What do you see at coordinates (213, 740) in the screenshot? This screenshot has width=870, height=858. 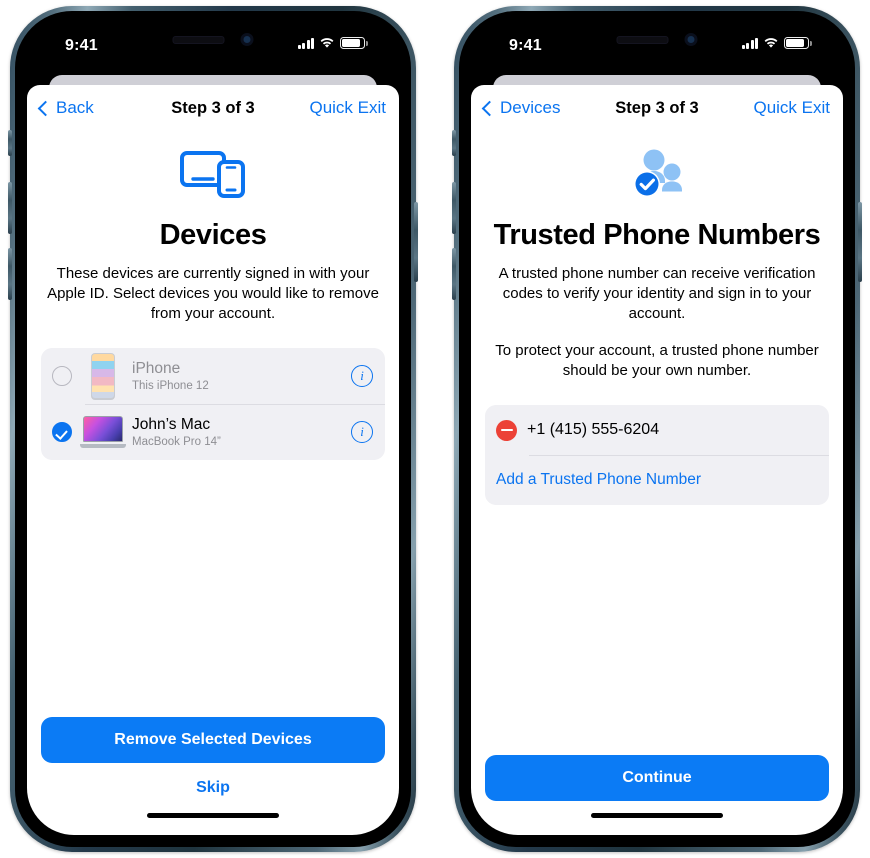 I see `remove-selected-devices-button: Remove Selected Devices` at bounding box center [213, 740].